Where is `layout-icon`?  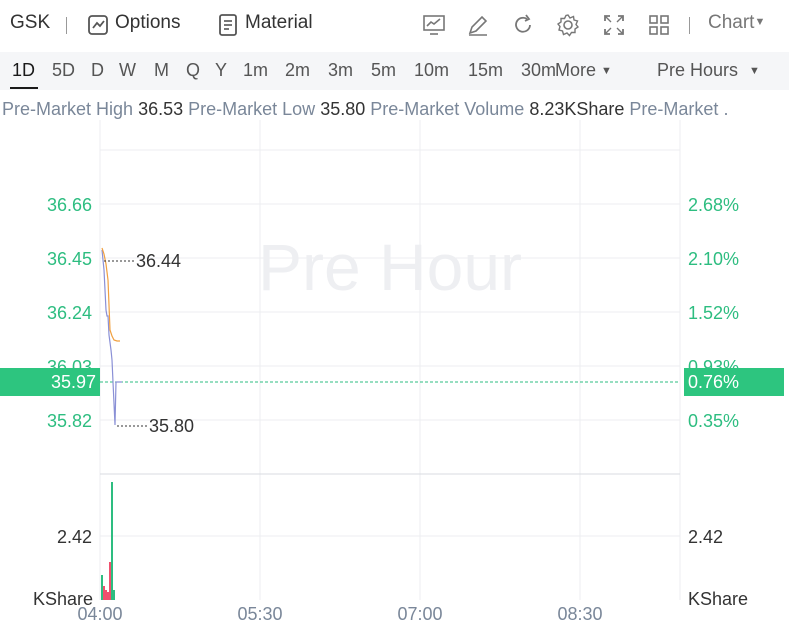 layout-icon is located at coordinates (659, 25).